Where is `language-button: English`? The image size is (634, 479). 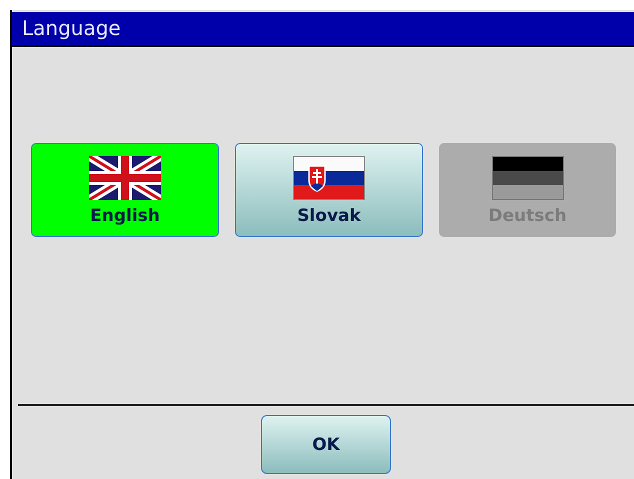 language-button: English is located at coordinates (125, 190).